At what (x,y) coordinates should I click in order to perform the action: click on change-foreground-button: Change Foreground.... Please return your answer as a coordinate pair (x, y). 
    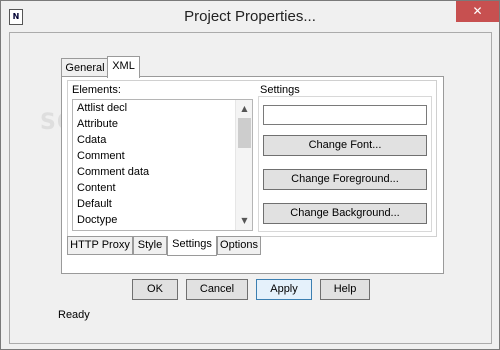
    Looking at the image, I should click on (345, 179).